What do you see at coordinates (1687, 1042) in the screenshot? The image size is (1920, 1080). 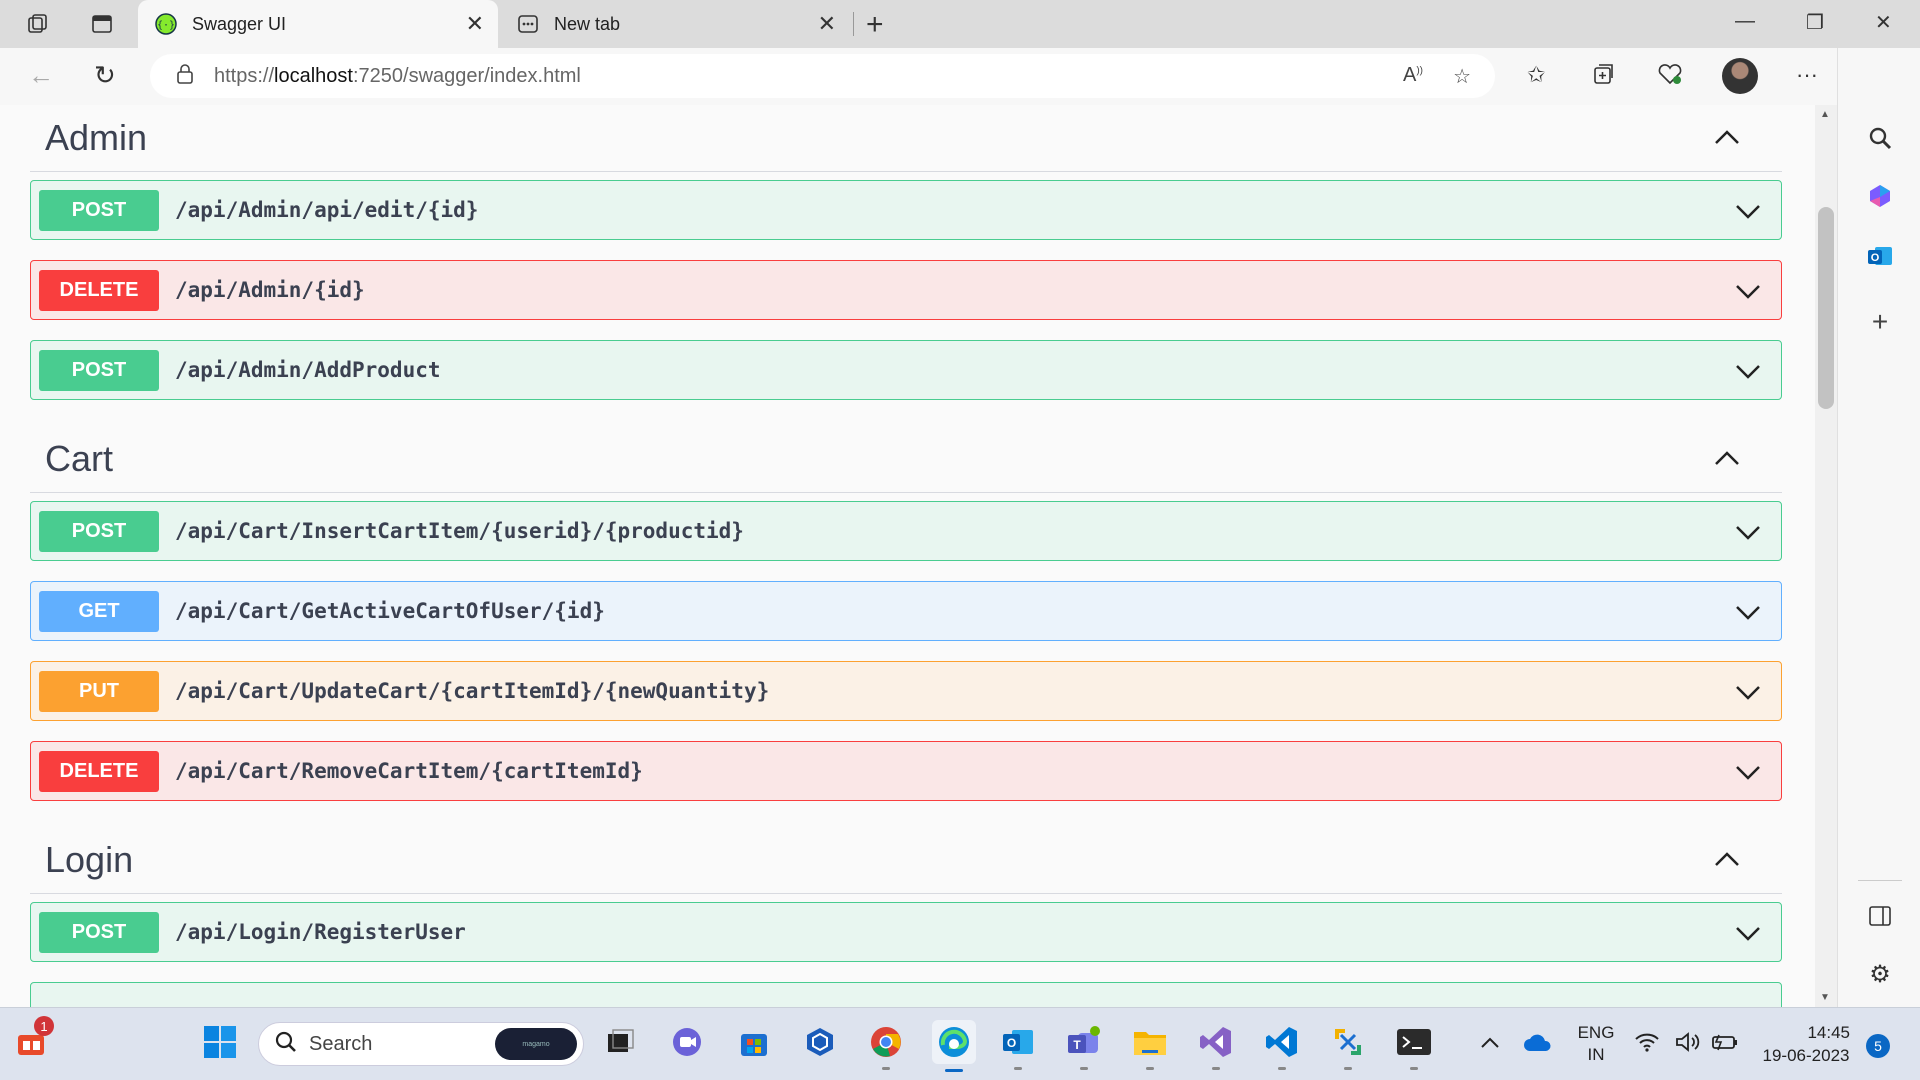 I see `volume-icon` at bounding box center [1687, 1042].